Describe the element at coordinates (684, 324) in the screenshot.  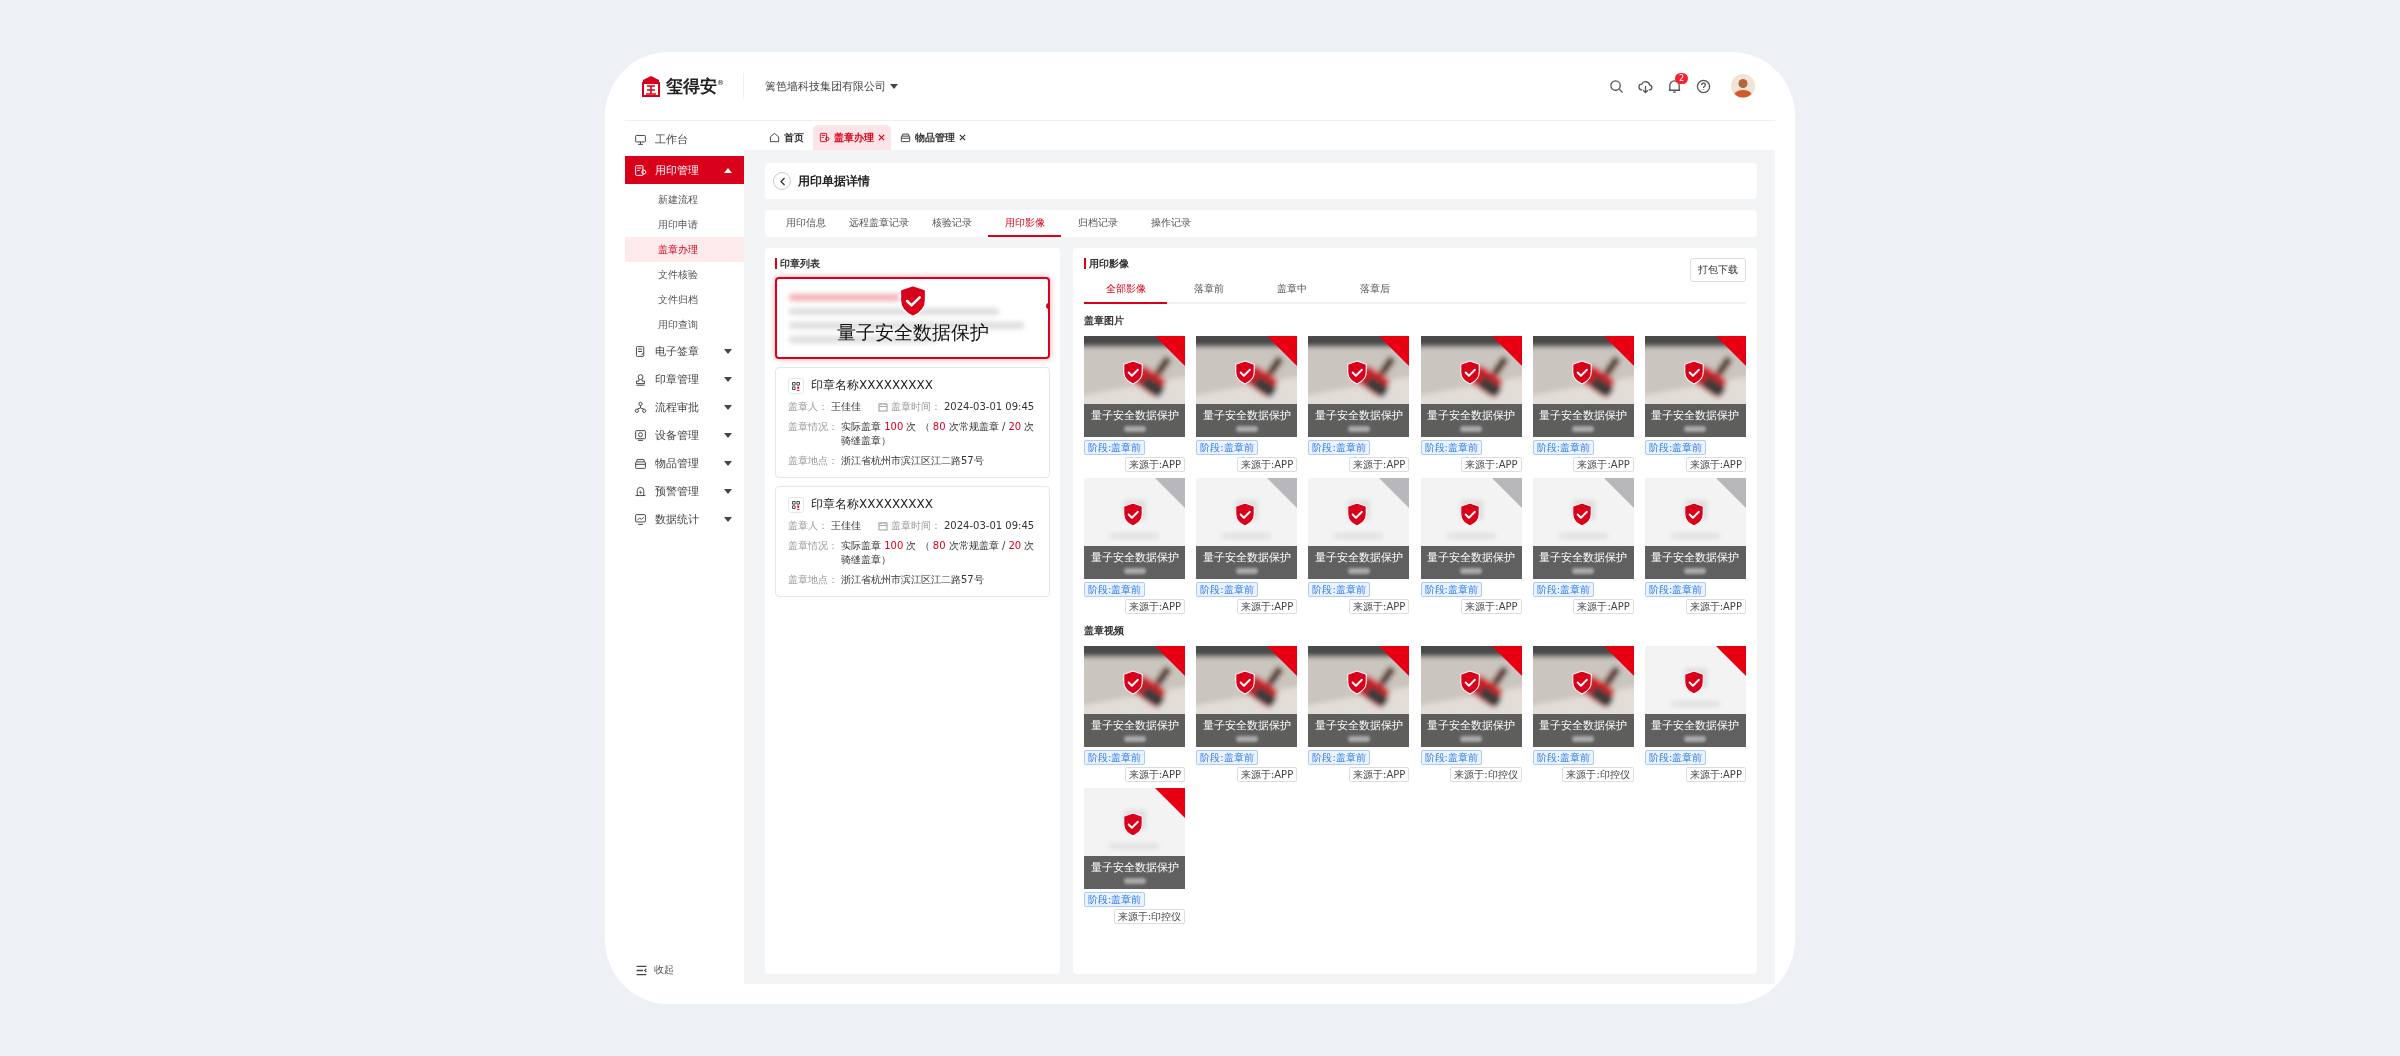
I see `submenu-item: 用印查询` at that location.